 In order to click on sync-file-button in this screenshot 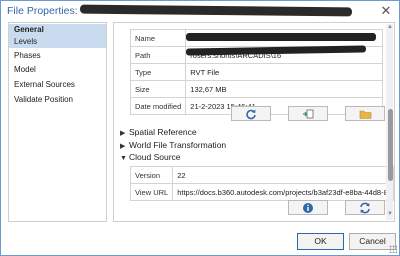, I will do `click(308, 113)`.